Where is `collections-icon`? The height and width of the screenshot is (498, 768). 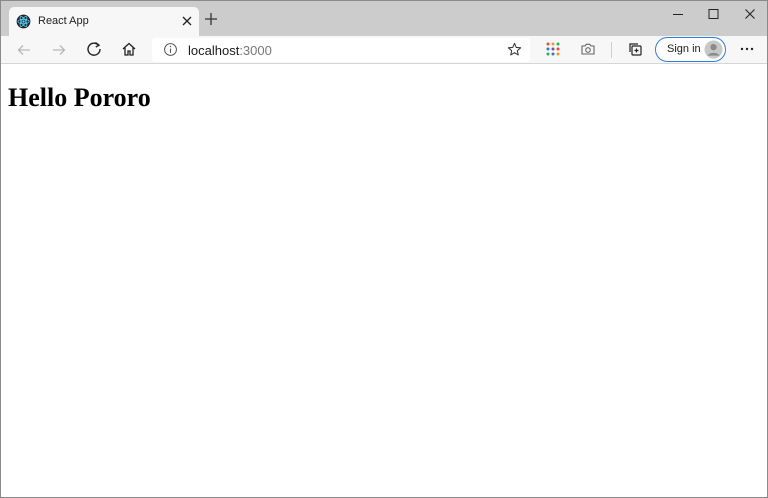
collections-icon is located at coordinates (635, 49).